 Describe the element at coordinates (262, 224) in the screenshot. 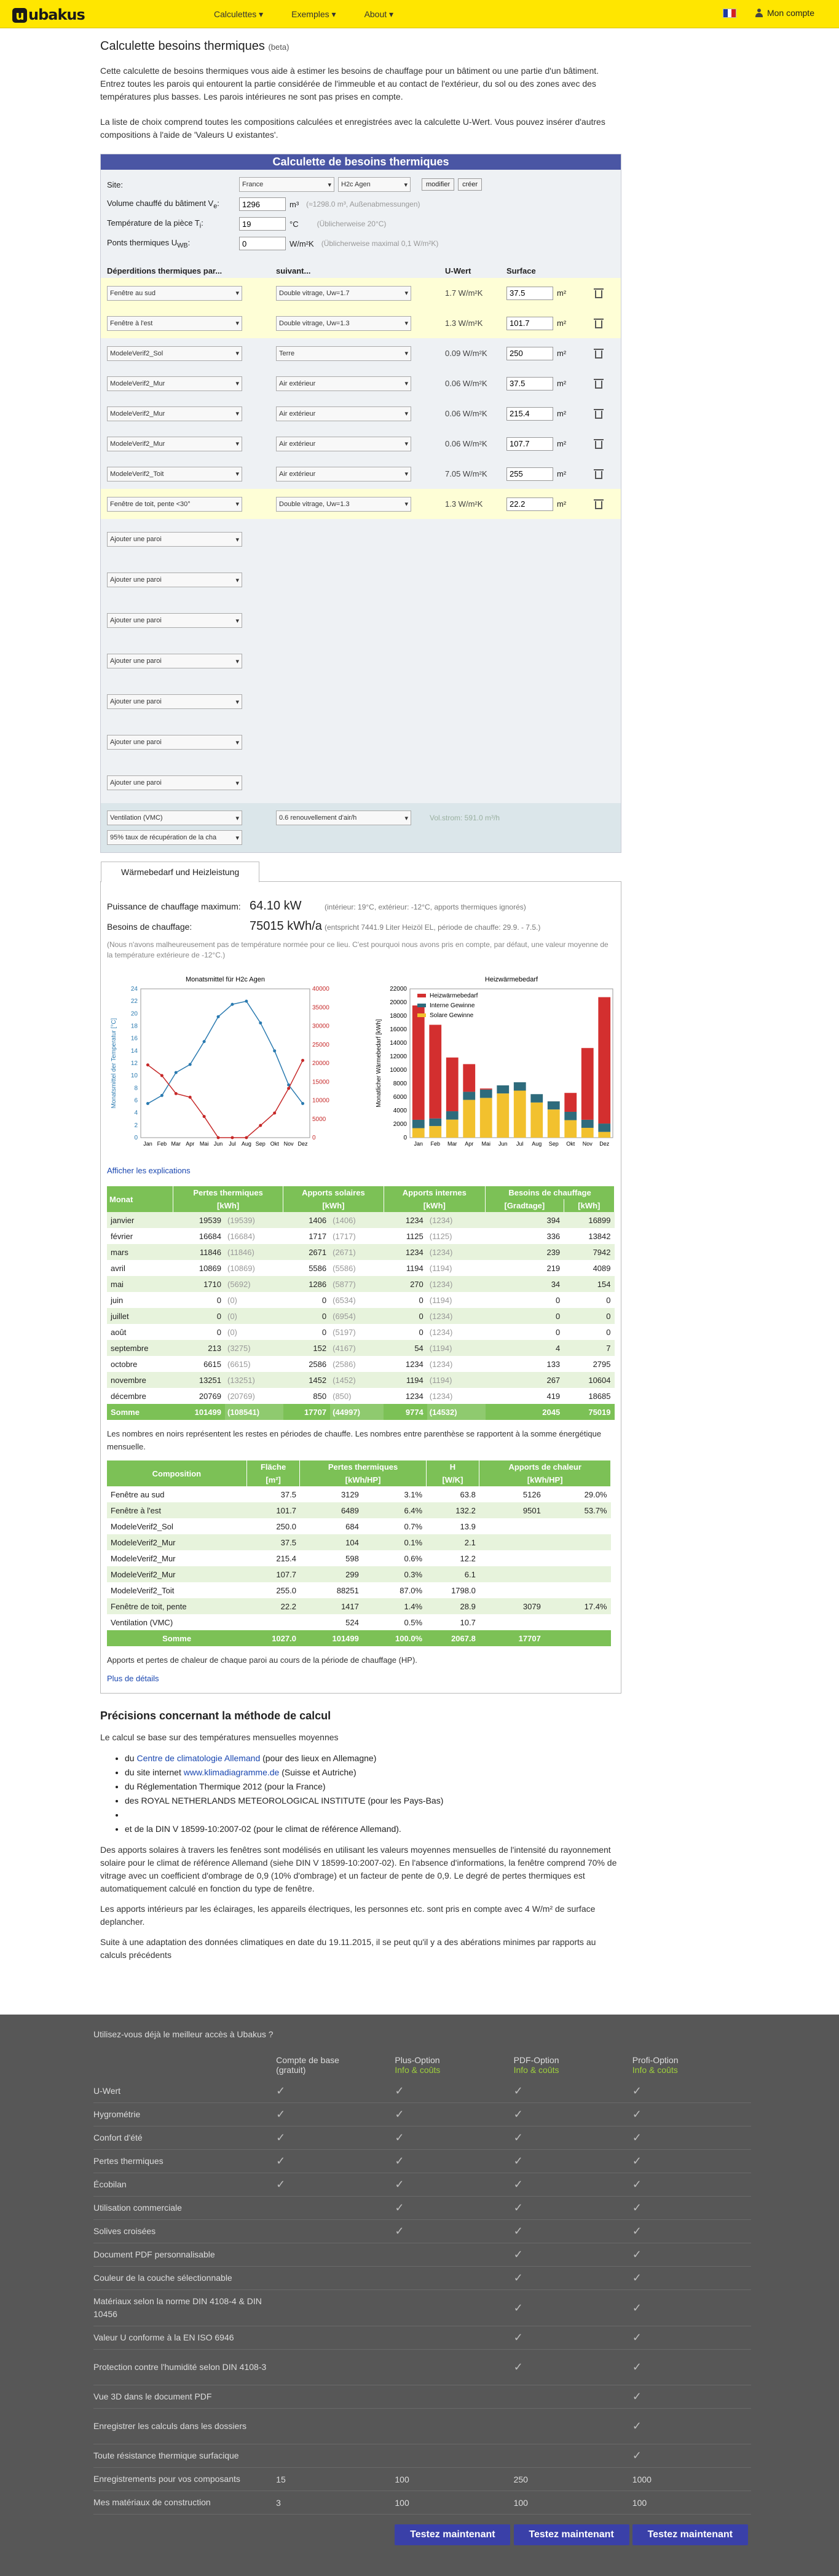

I see `temperature-input` at that location.